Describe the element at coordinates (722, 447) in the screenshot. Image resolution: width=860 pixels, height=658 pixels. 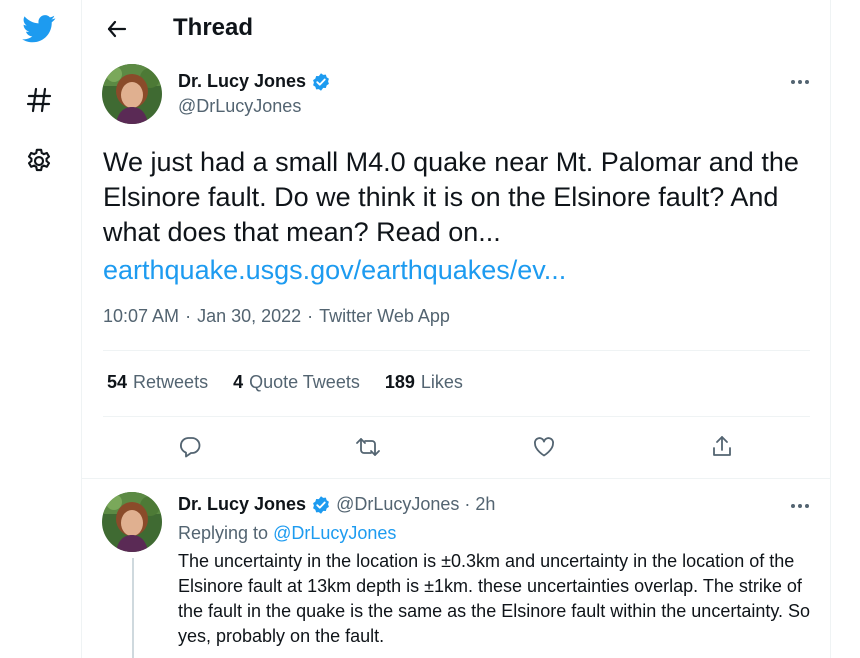
I see `share-icon` at that location.